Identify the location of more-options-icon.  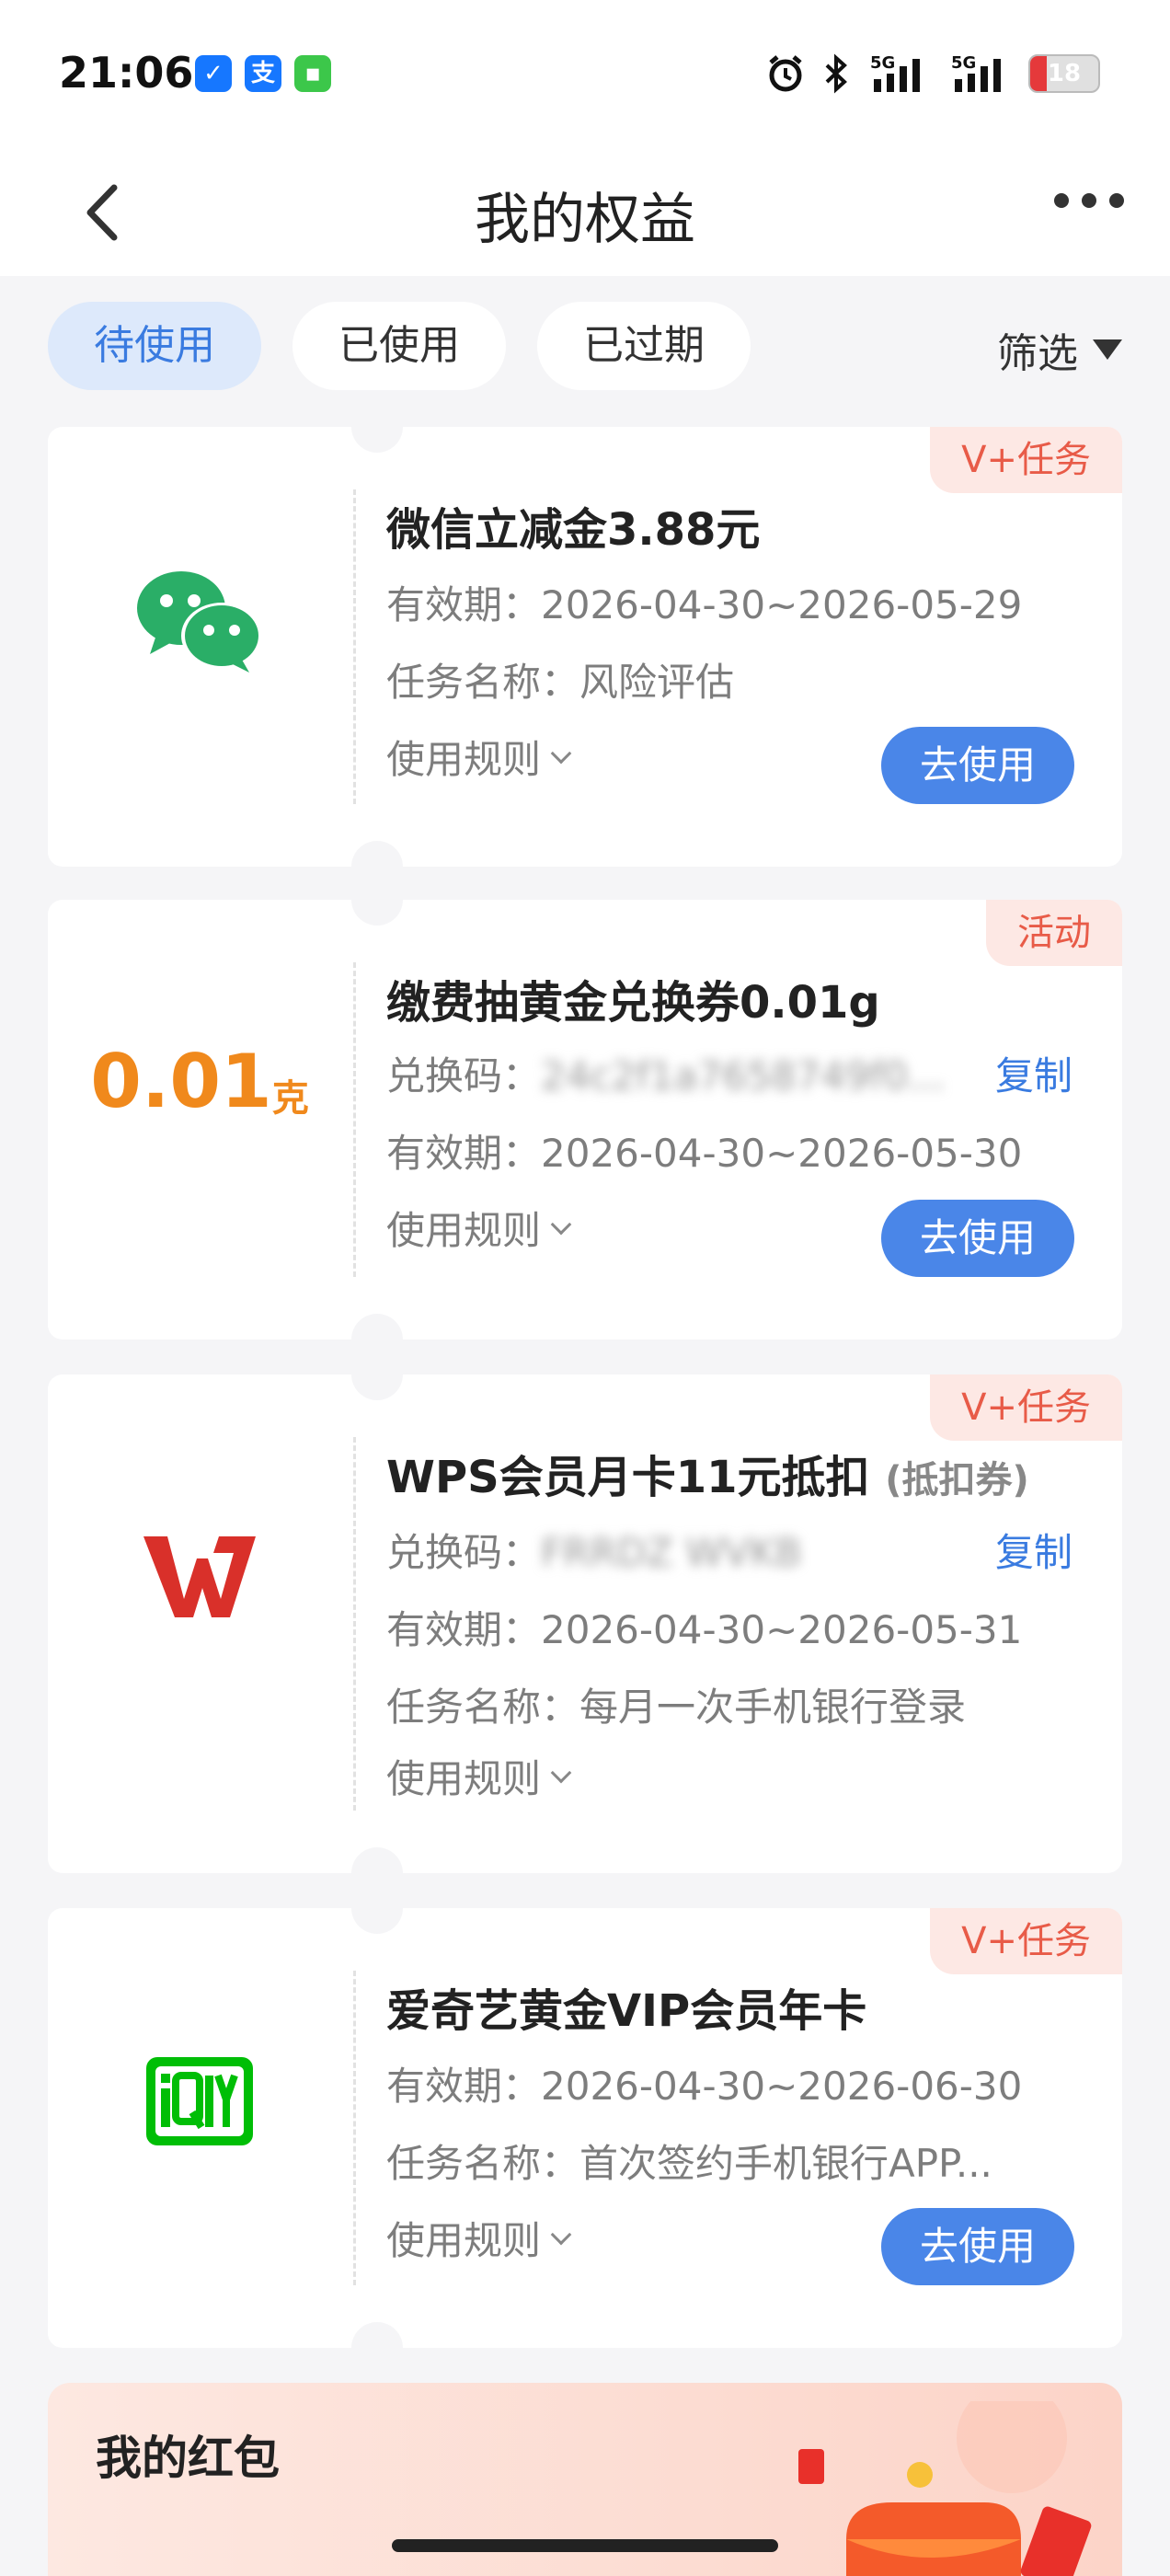
(1089, 200).